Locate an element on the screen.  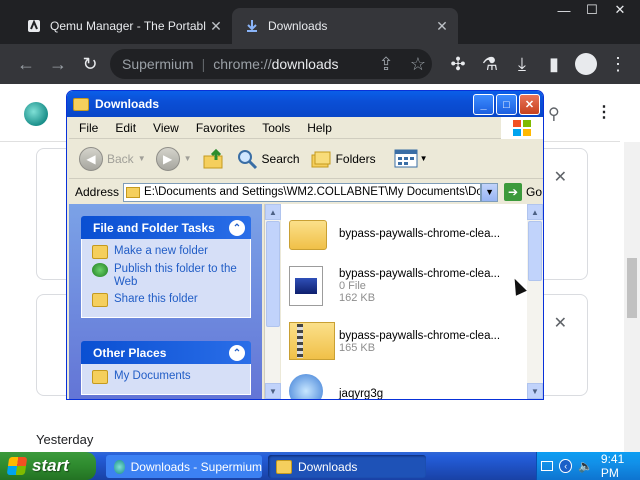
menu-help: Help is located at coordinates (319, 128).